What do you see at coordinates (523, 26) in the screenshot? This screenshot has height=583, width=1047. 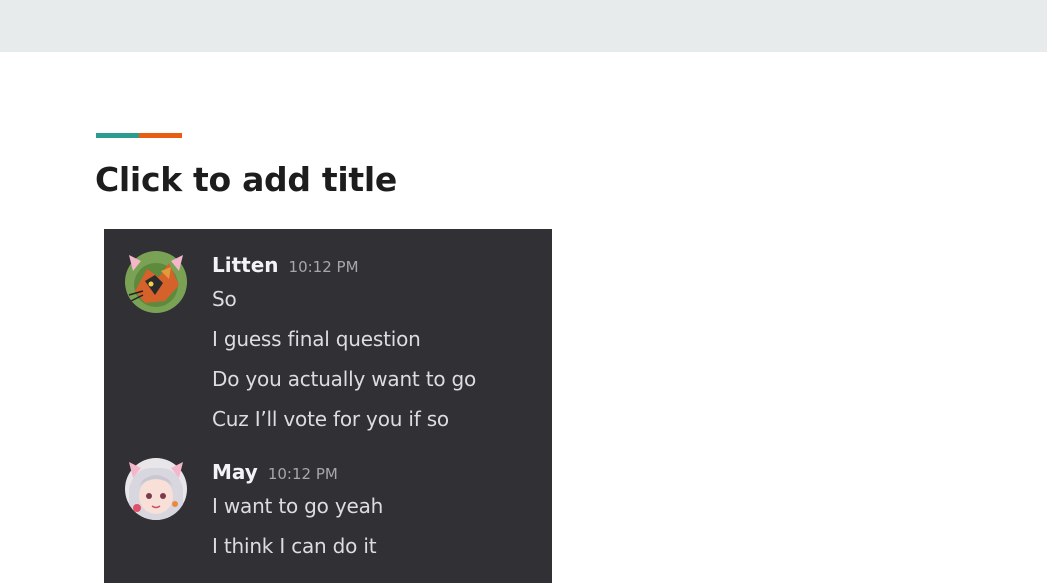 I see `top-bar` at bounding box center [523, 26].